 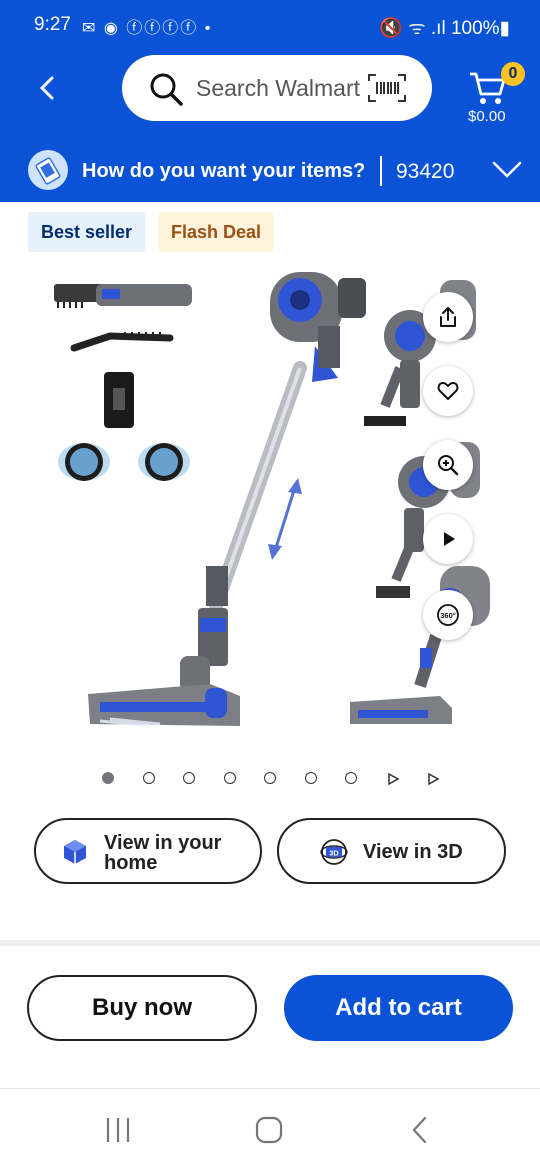 What do you see at coordinates (487, 116) in the screenshot?
I see `cart-total: $0.00` at bounding box center [487, 116].